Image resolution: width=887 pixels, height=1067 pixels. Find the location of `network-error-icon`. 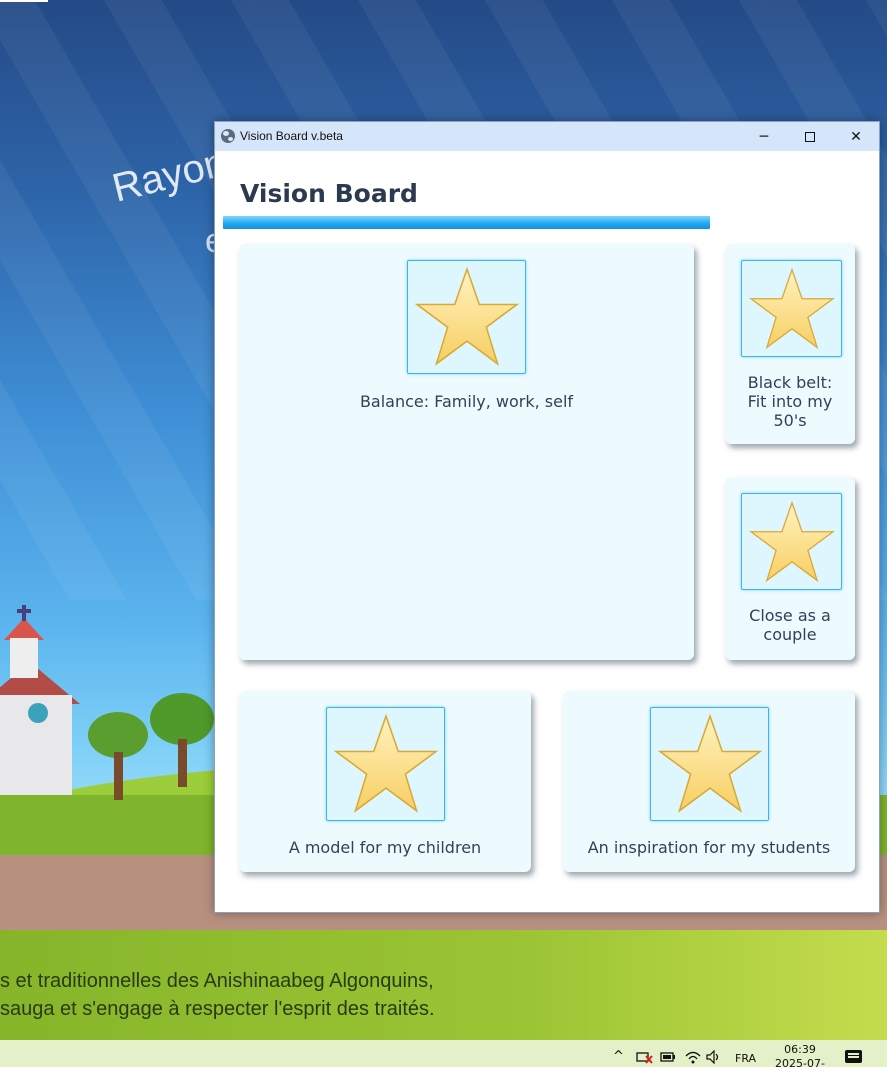

network-error-icon is located at coordinates (645, 1058).